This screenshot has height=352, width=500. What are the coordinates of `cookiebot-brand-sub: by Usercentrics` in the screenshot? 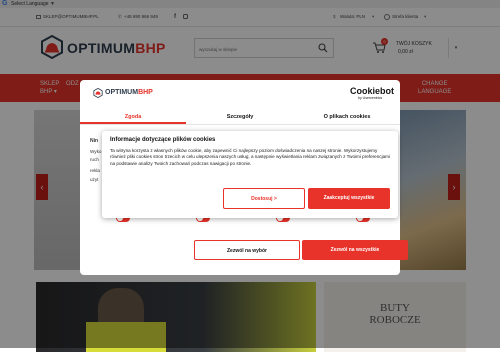 It's located at (370, 98).